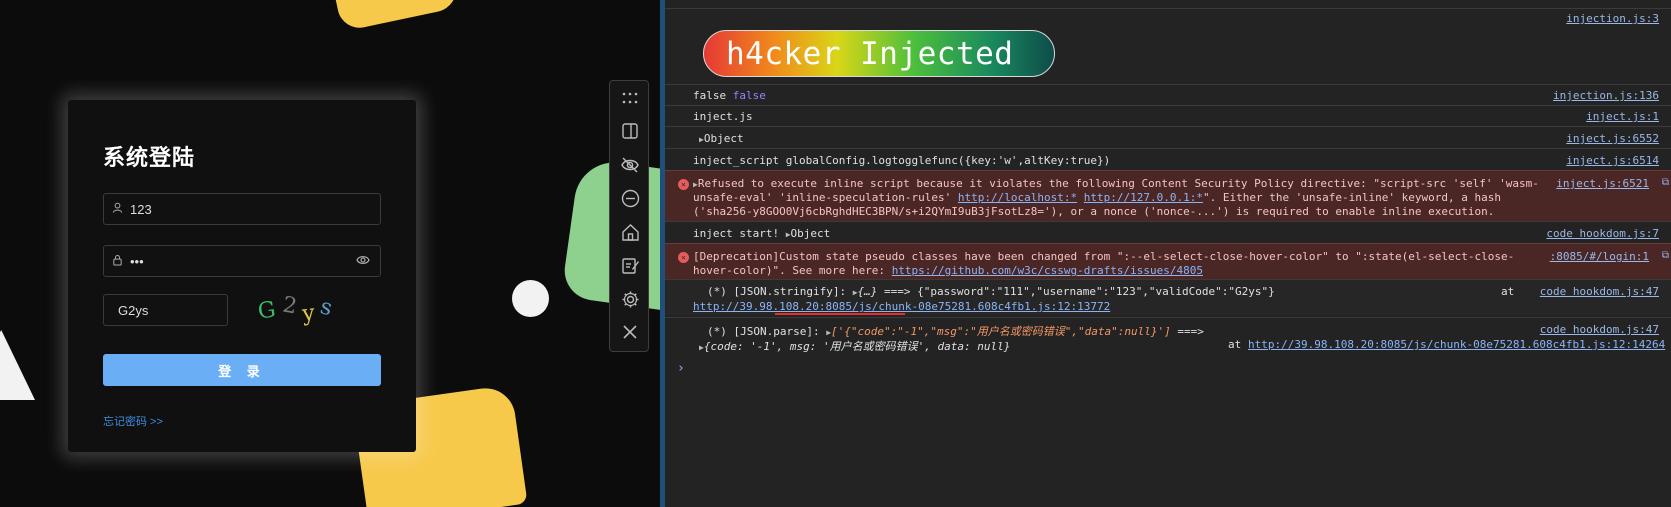 Image resolution: width=1671 pixels, height=507 pixels. Describe the element at coordinates (1612, 160) in the screenshot. I see `console-source-link: inject.js:6514` at that location.